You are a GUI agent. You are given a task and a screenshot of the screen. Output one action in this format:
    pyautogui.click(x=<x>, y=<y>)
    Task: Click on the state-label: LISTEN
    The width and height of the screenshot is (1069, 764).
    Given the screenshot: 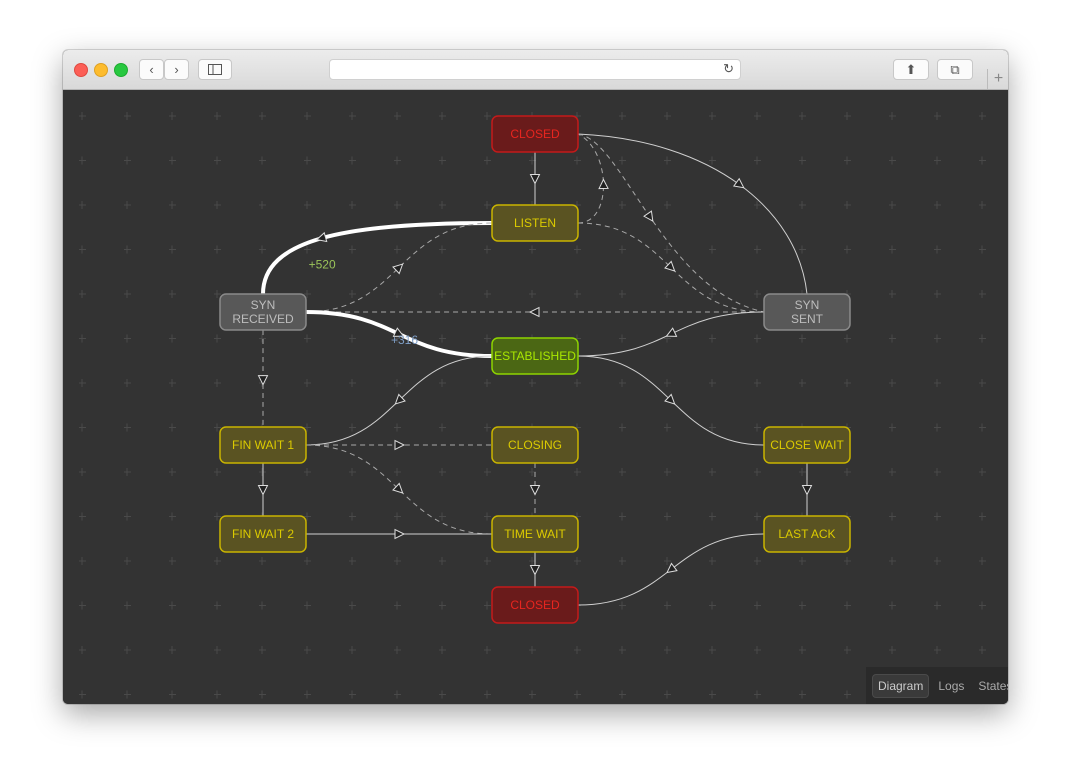 What is the action you would take?
    pyautogui.click(x=535, y=223)
    